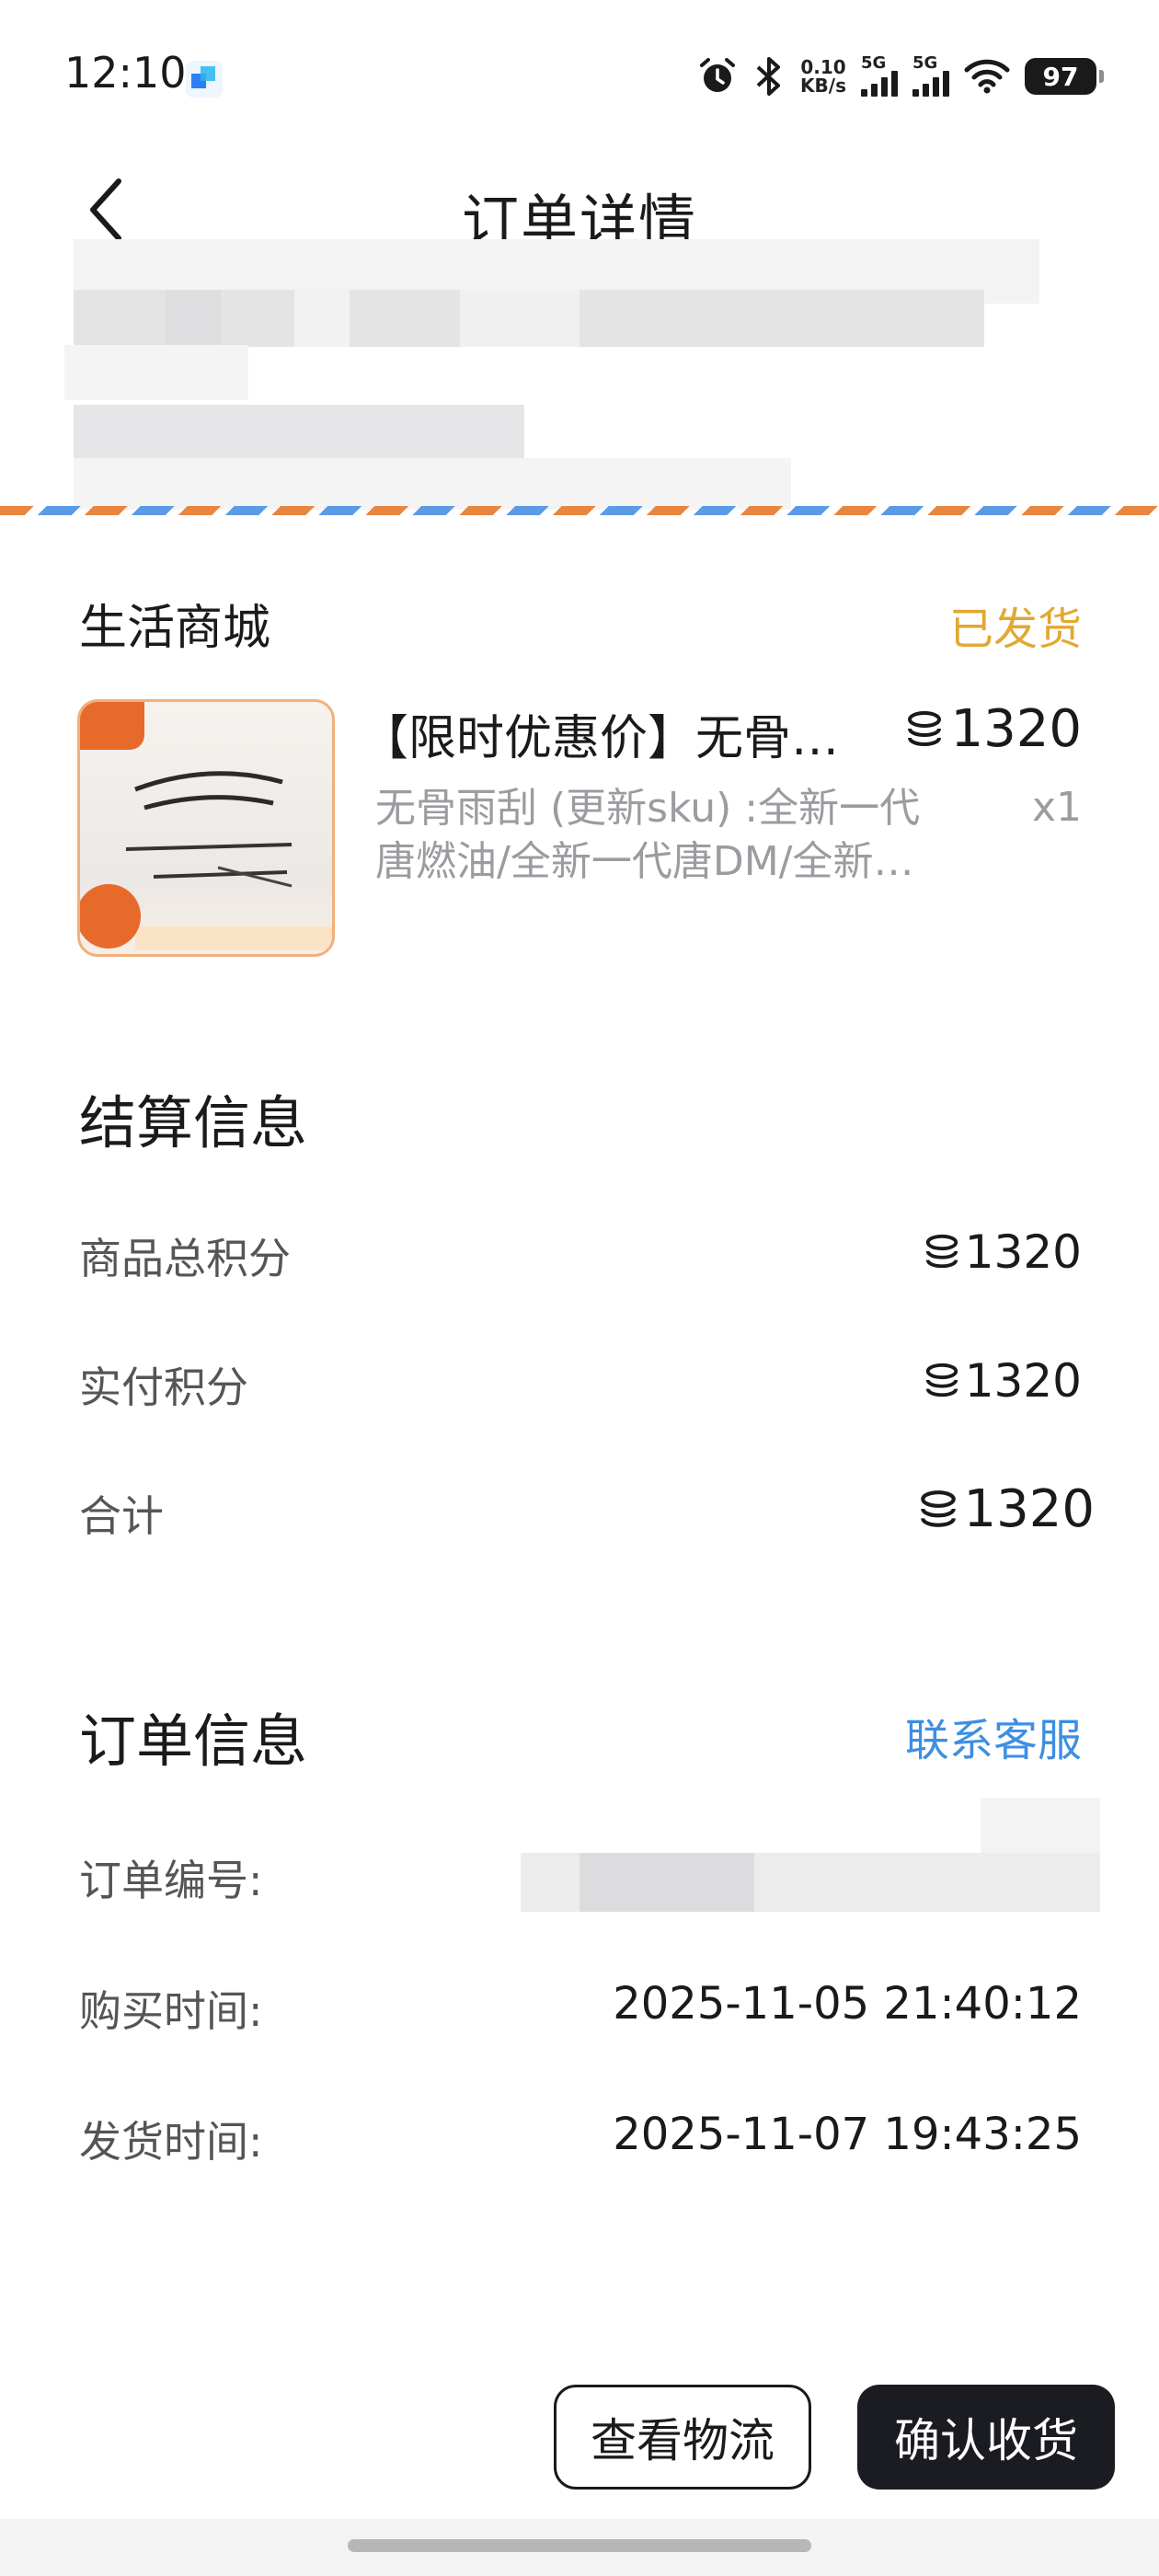 The height and width of the screenshot is (2576, 1159). I want to click on sim2-label: 5G, so click(925, 63).